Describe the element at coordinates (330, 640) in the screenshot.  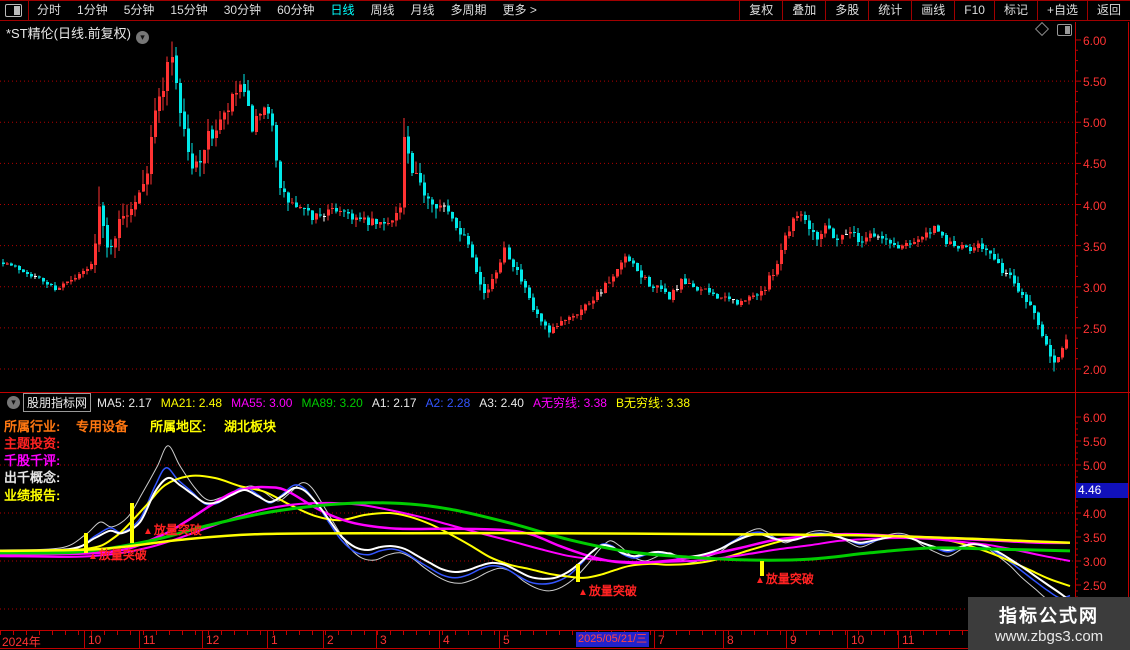
I see `month-label: 2` at that location.